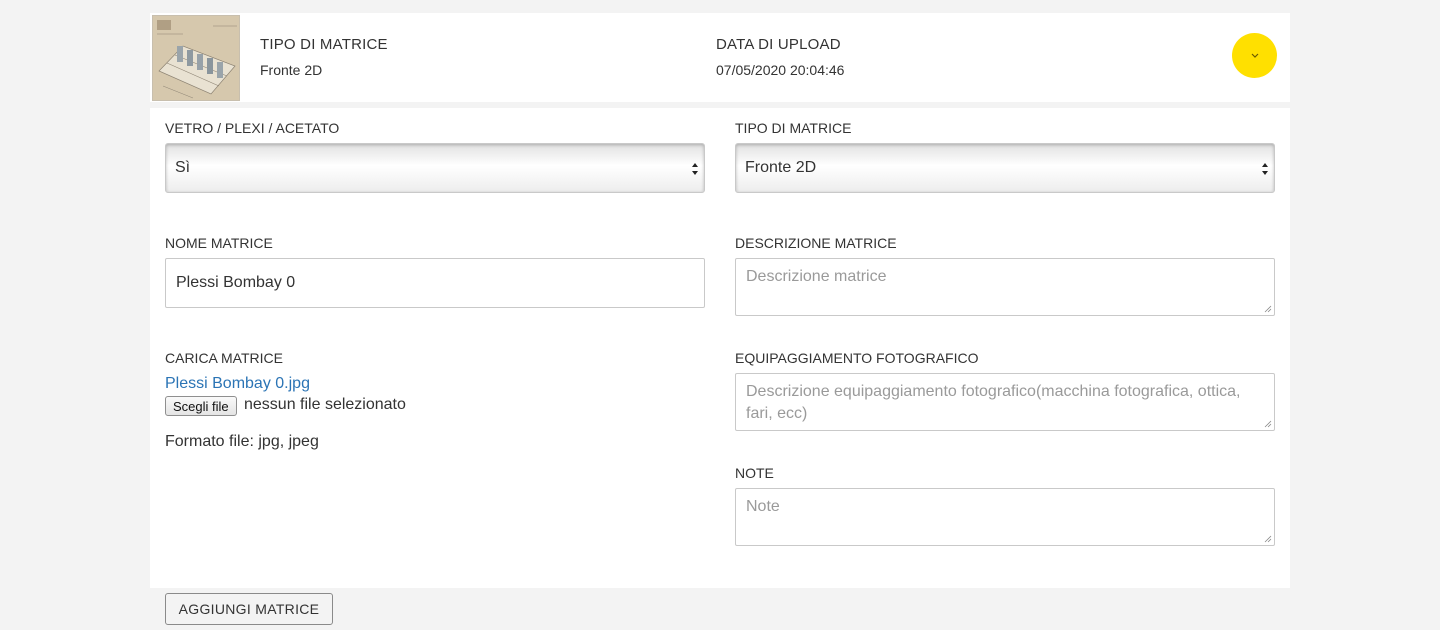  Describe the element at coordinates (816, 243) in the screenshot. I see `descrizione-label: DESCRIZIONE MATRICE` at that location.